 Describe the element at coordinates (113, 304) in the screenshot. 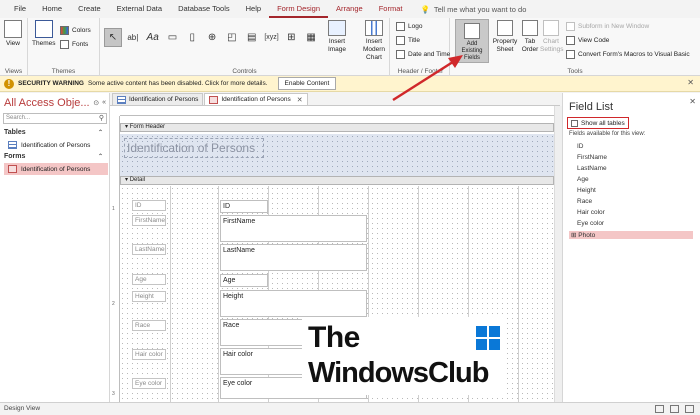

I see `ruler-number: 2` at that location.